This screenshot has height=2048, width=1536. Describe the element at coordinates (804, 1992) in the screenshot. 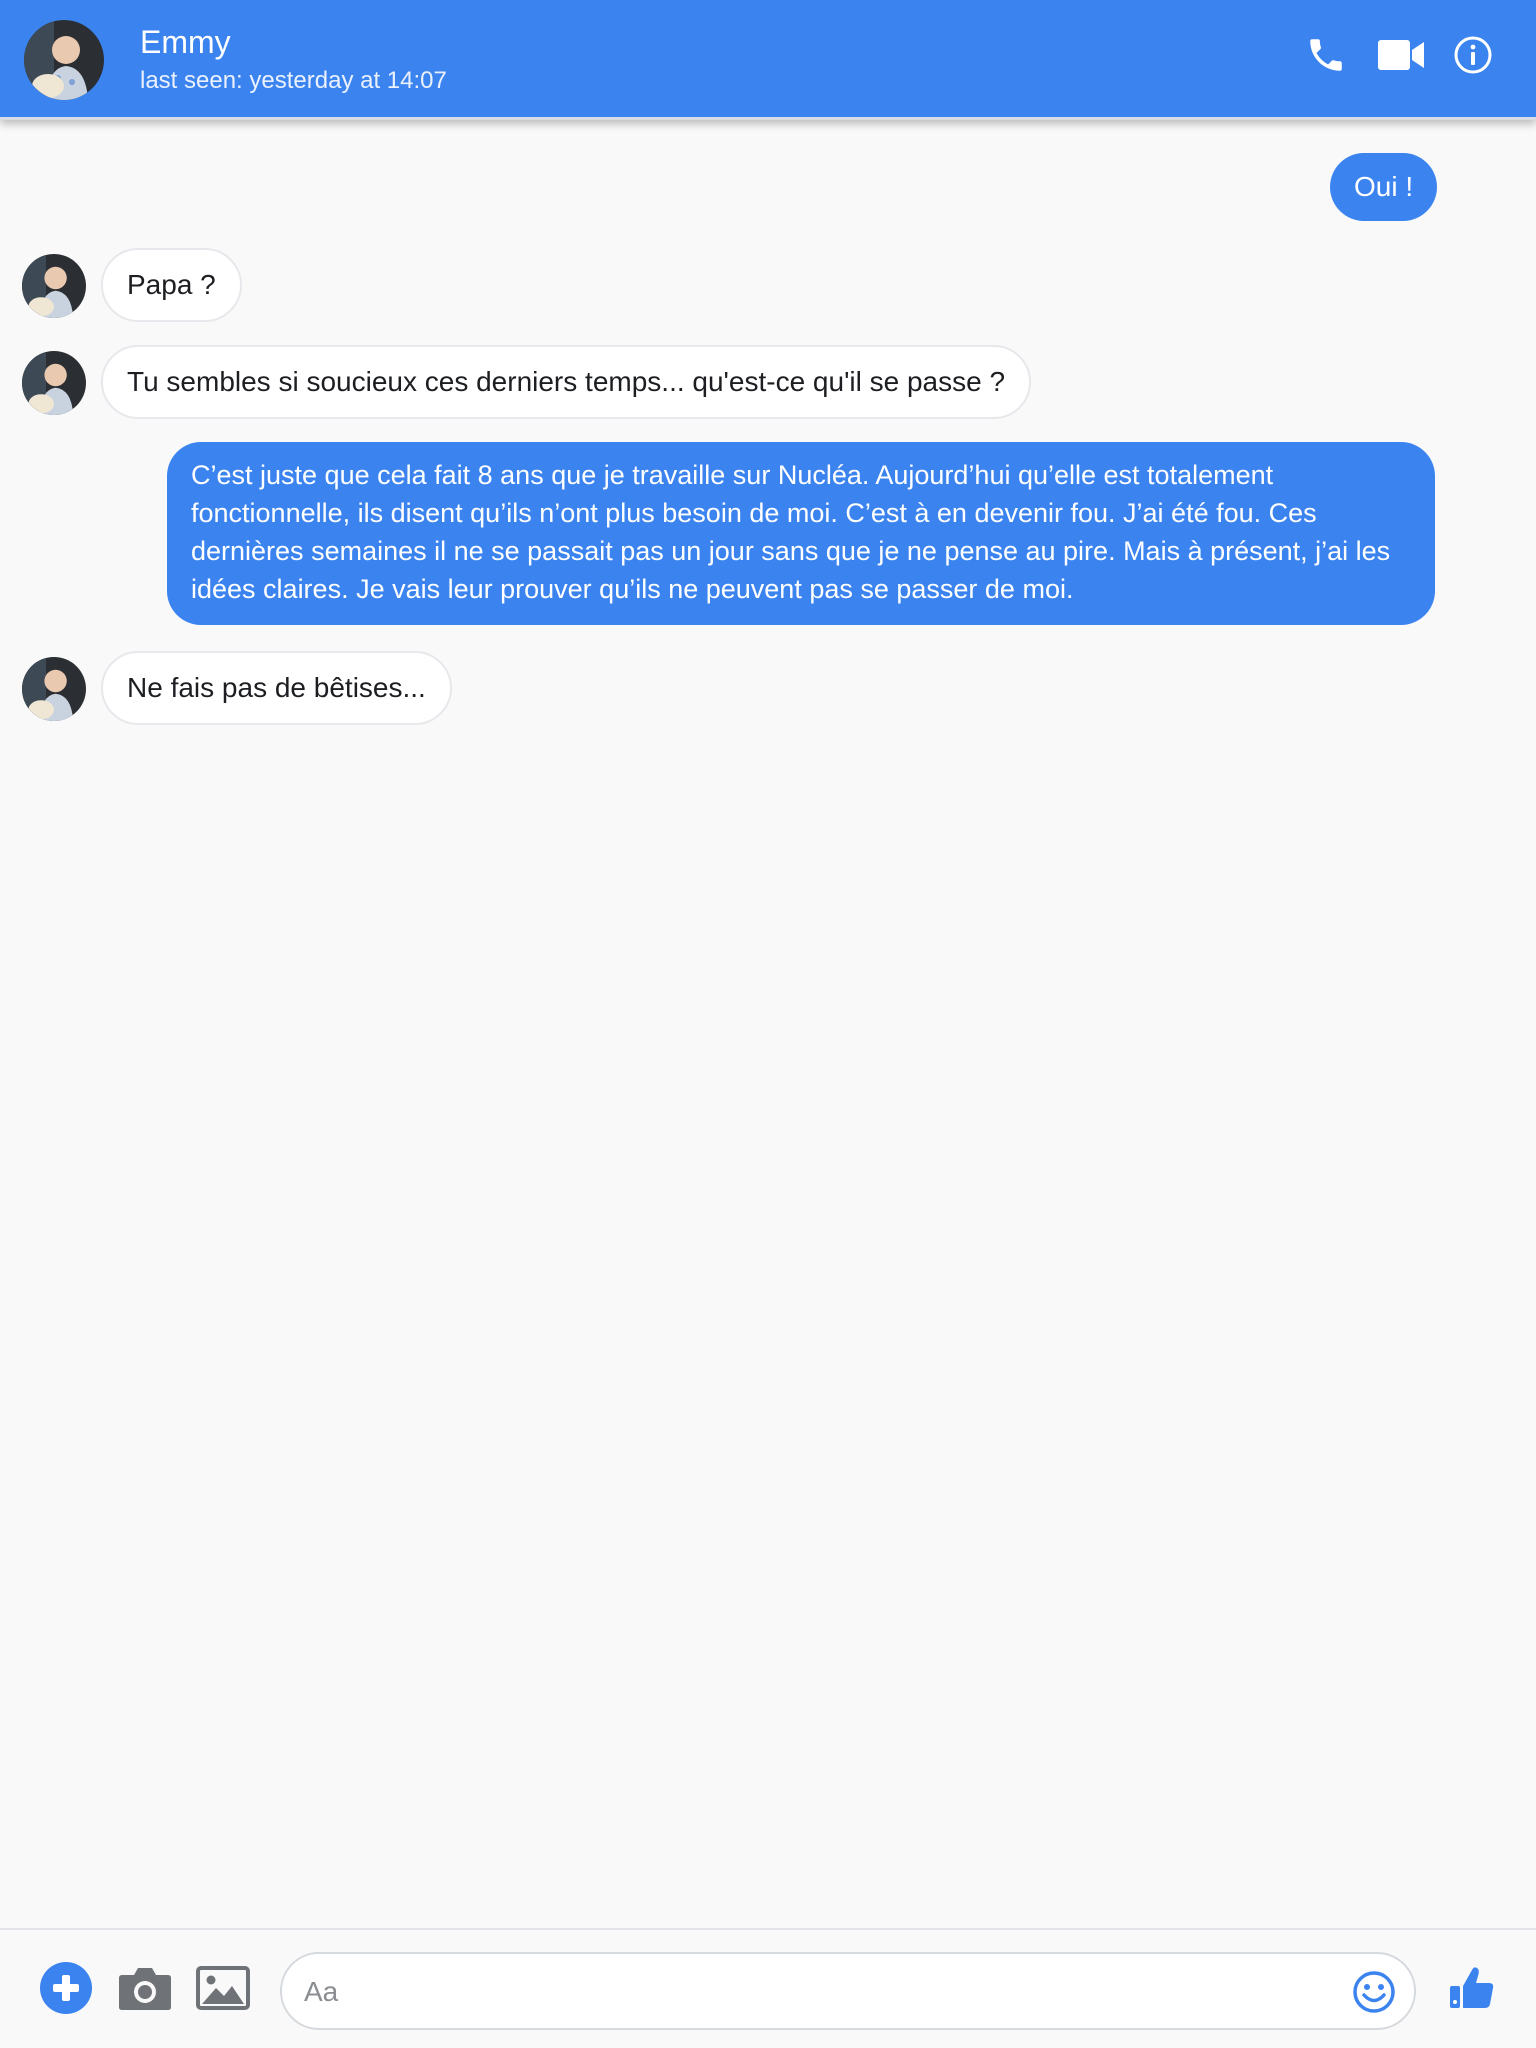

I see `message-input` at that location.